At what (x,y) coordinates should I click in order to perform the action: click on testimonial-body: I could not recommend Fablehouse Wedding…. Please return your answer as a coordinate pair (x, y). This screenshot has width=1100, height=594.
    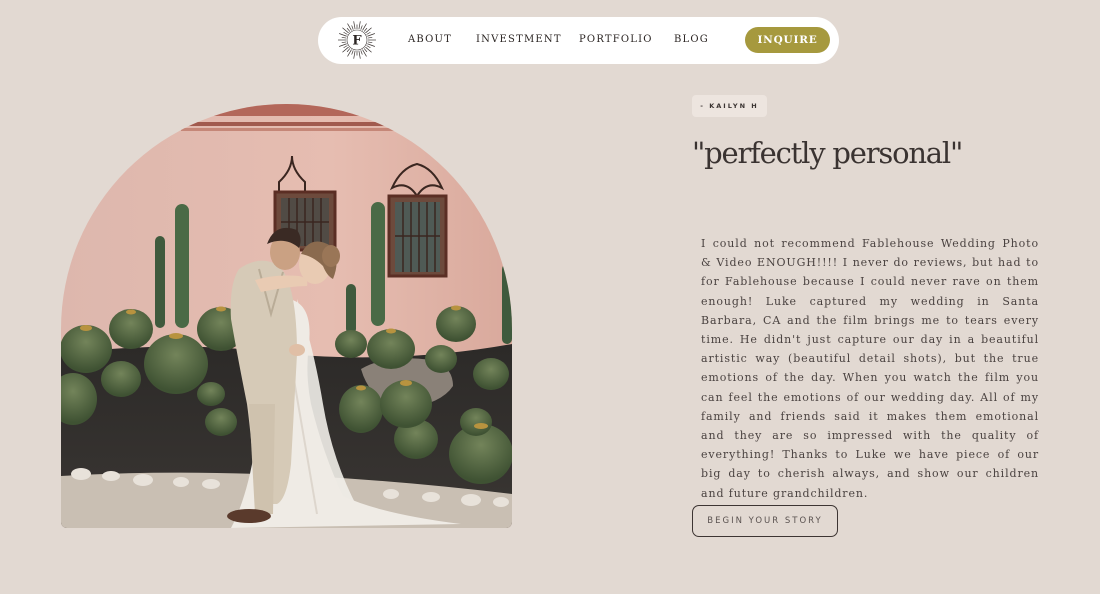
    Looking at the image, I should click on (870, 368).